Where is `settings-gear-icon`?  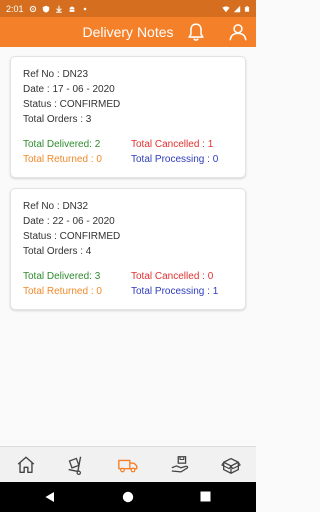 settings-gear-icon is located at coordinates (32, 8).